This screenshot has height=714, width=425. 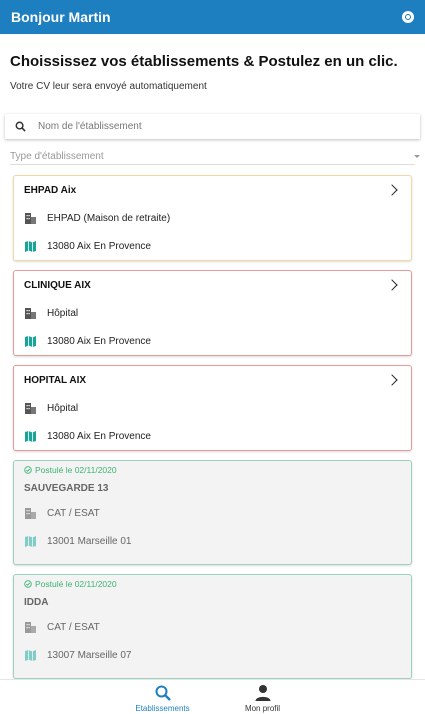 What do you see at coordinates (36, 602) in the screenshot?
I see `establishment-name: IDDA` at bounding box center [36, 602].